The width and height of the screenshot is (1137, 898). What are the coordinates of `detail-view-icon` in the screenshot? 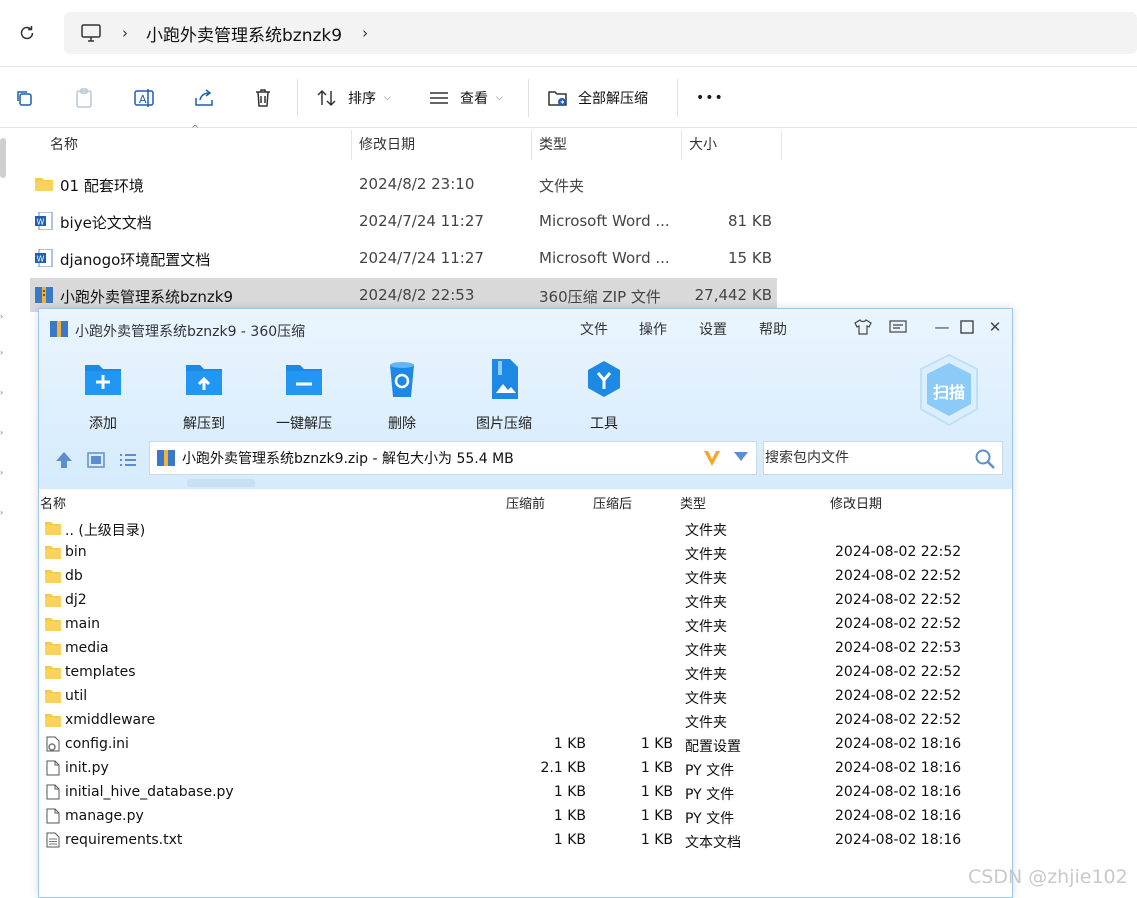 It's located at (96, 460).